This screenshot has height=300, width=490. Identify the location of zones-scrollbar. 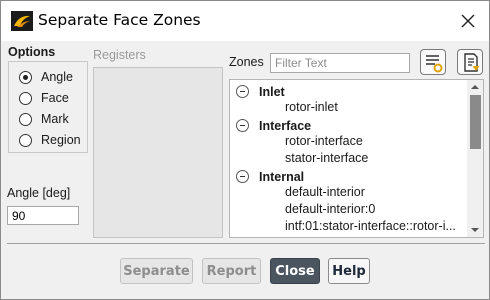
(475, 158).